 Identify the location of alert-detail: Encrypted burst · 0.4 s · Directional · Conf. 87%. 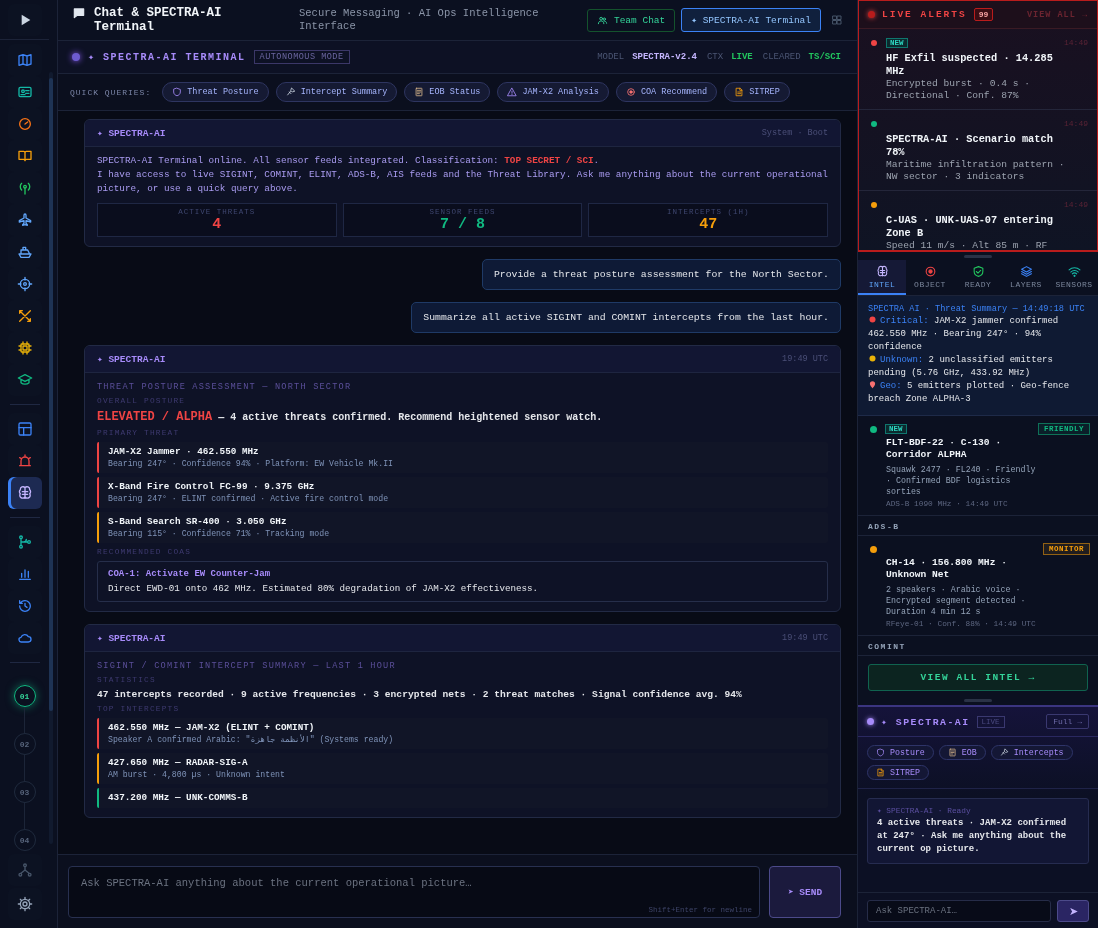
(958, 90).